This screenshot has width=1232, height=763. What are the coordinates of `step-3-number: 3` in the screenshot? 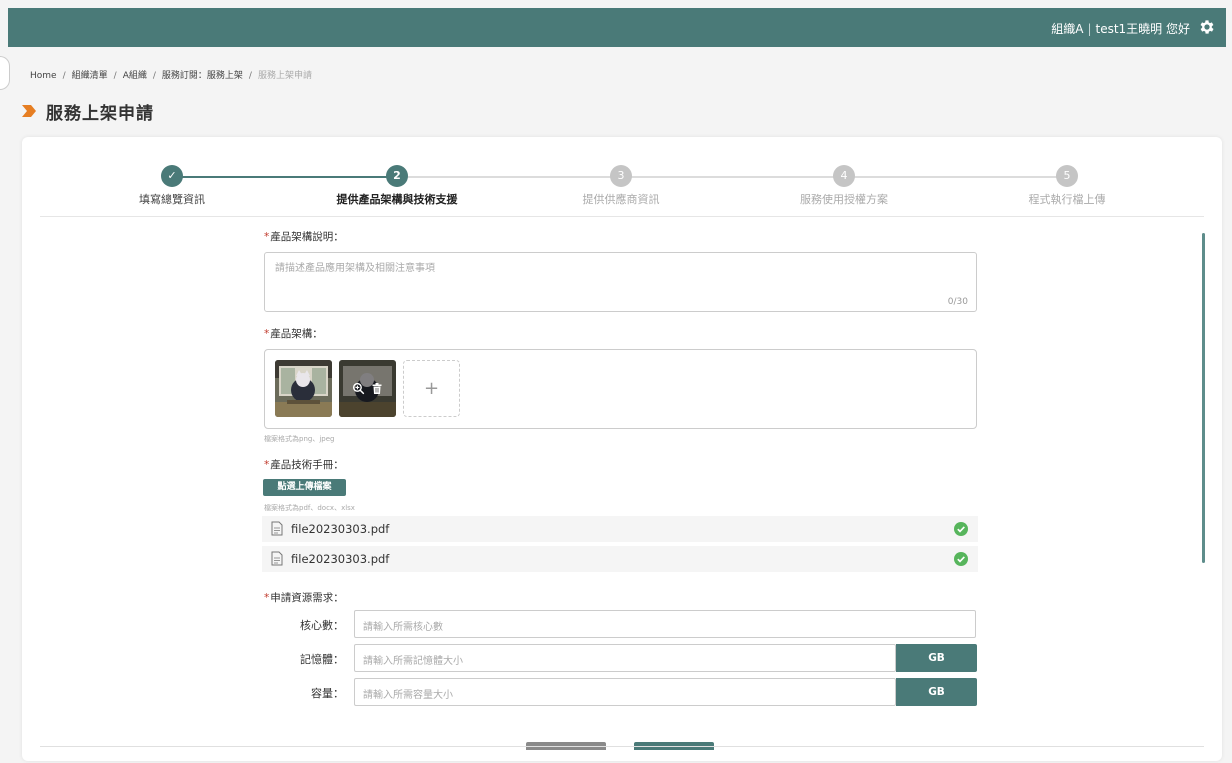 It's located at (621, 176).